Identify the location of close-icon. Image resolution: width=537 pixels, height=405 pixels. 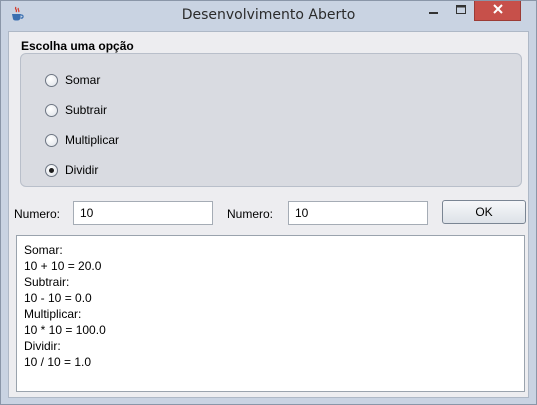
(498, 10).